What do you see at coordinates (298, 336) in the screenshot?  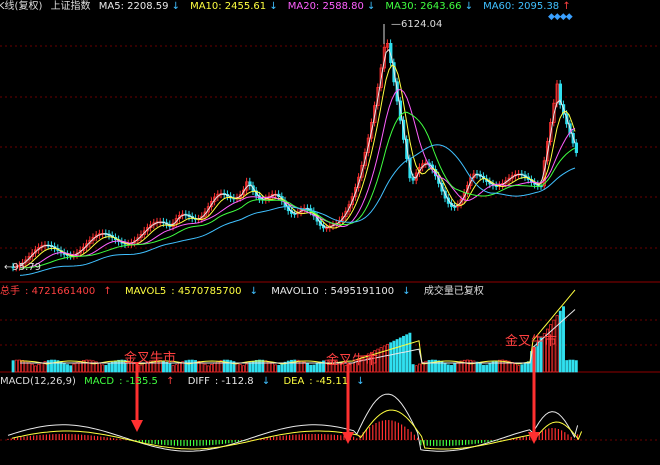 I see `mavol10-line` at bounding box center [298, 336].